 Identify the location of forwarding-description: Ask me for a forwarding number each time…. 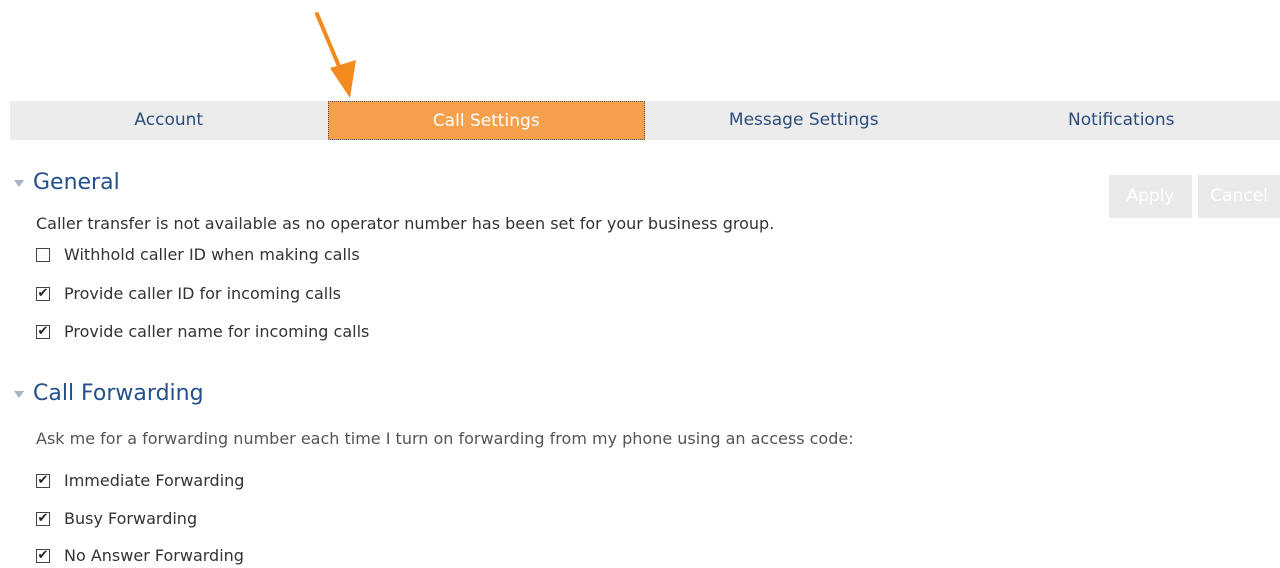
(445, 438).